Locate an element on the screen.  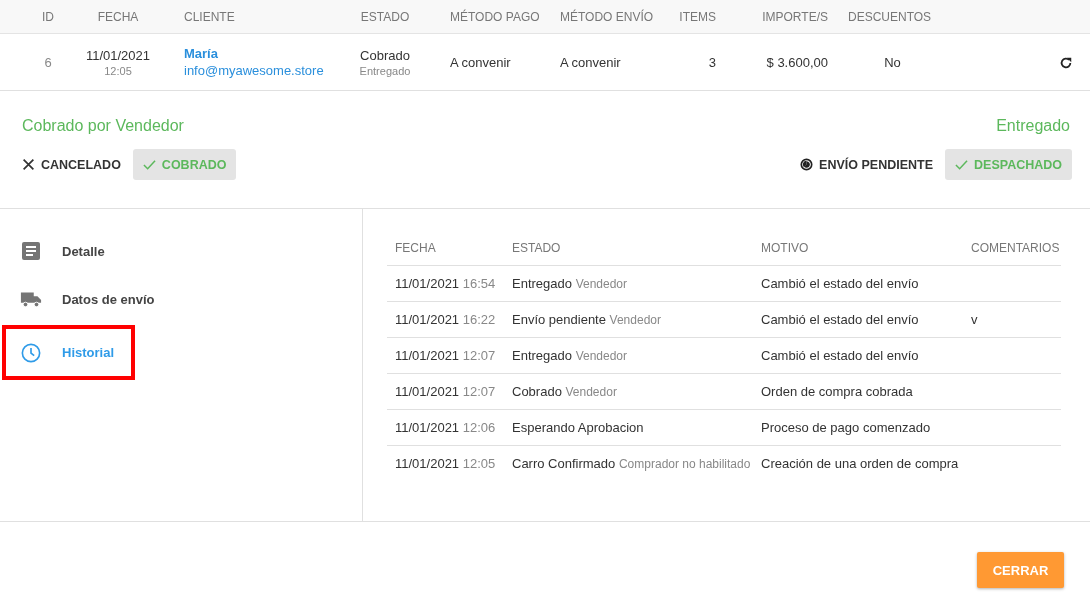
payment-method: A convenir is located at coordinates (480, 62).